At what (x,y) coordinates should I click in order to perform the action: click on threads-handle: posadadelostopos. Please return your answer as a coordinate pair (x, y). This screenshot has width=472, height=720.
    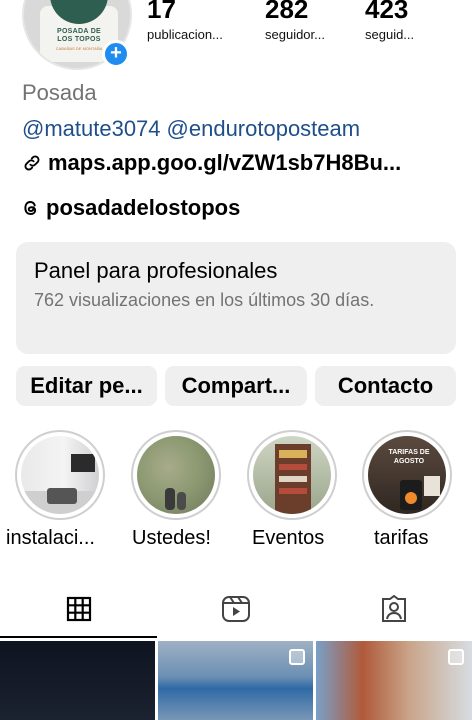
    Looking at the image, I should click on (143, 208).